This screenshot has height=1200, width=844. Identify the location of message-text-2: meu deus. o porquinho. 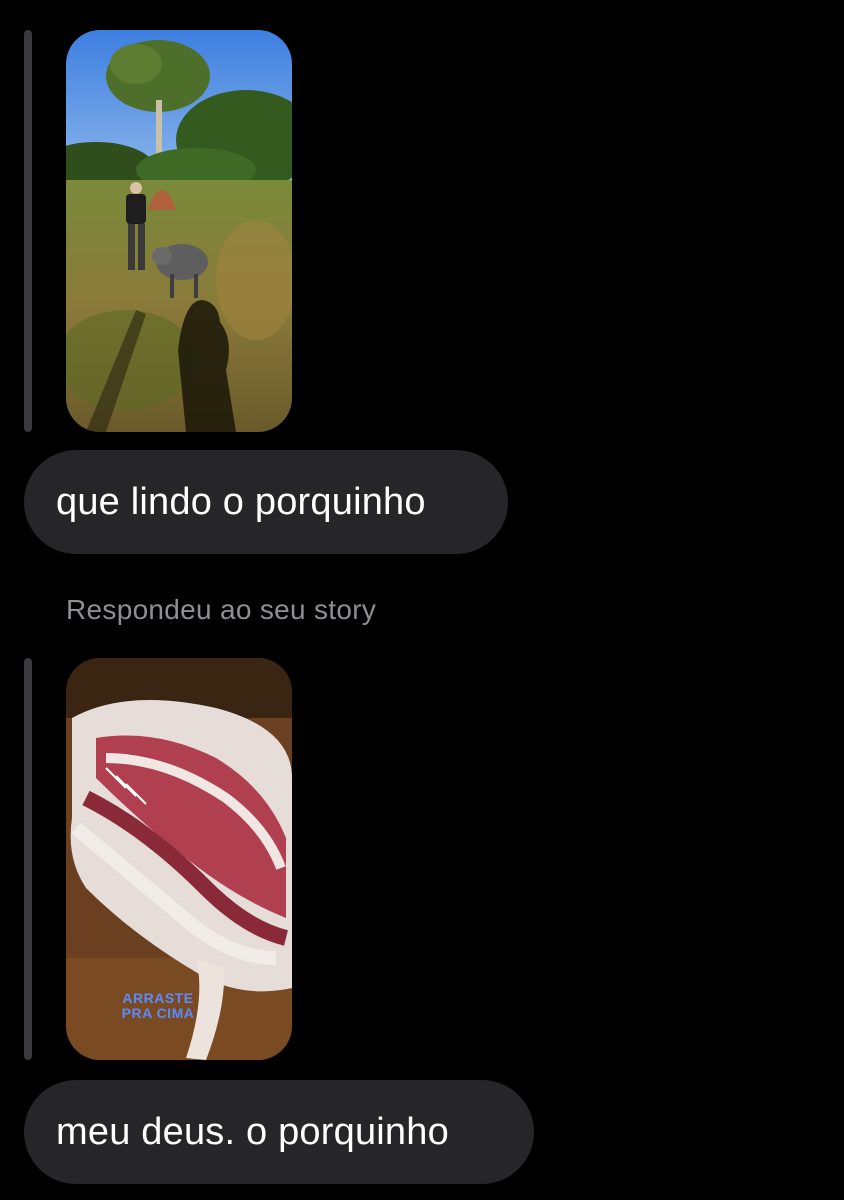
(252, 1131).